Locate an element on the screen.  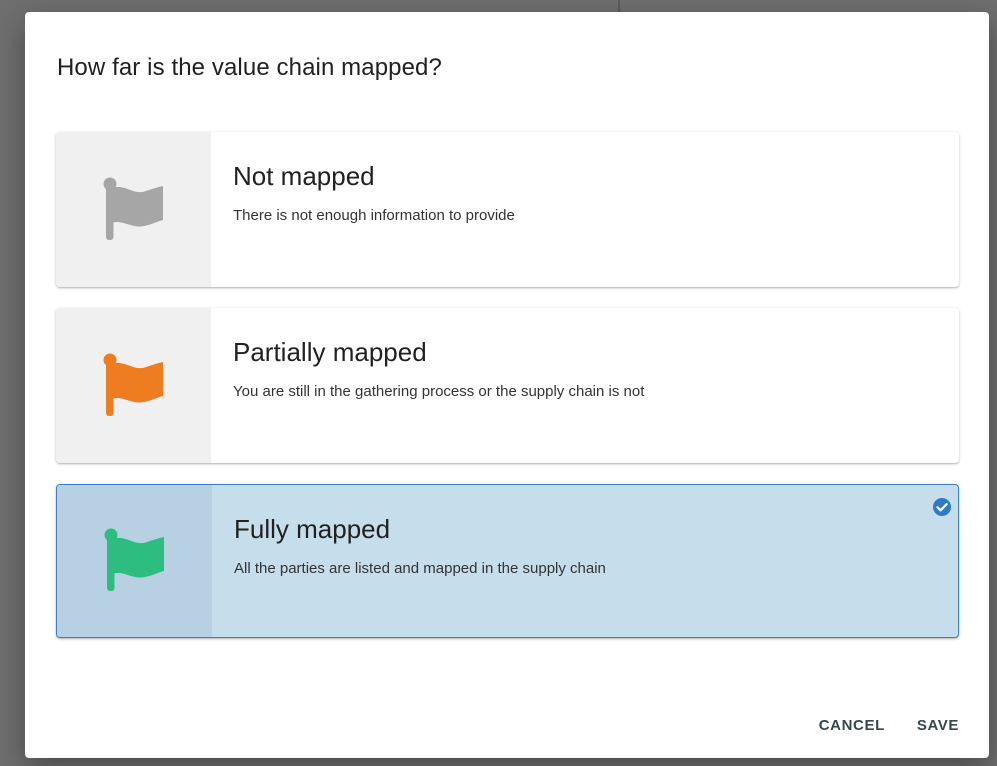
check-circle-icon is located at coordinates (942, 509).